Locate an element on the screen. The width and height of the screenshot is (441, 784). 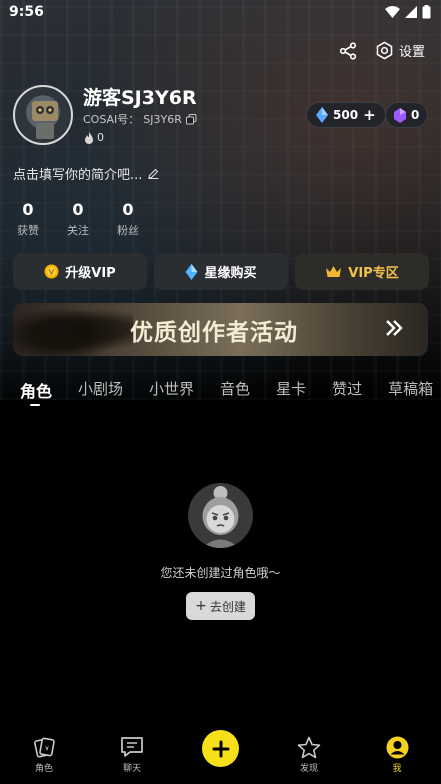
empty-state-illustration is located at coordinates (220, 517).